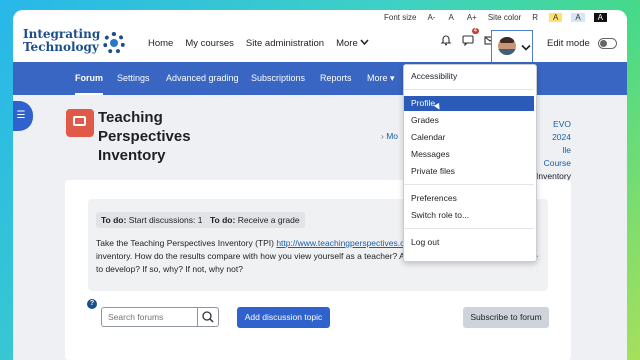 The image size is (640, 360). I want to click on chevron-right-icon: ›, so click(382, 136).